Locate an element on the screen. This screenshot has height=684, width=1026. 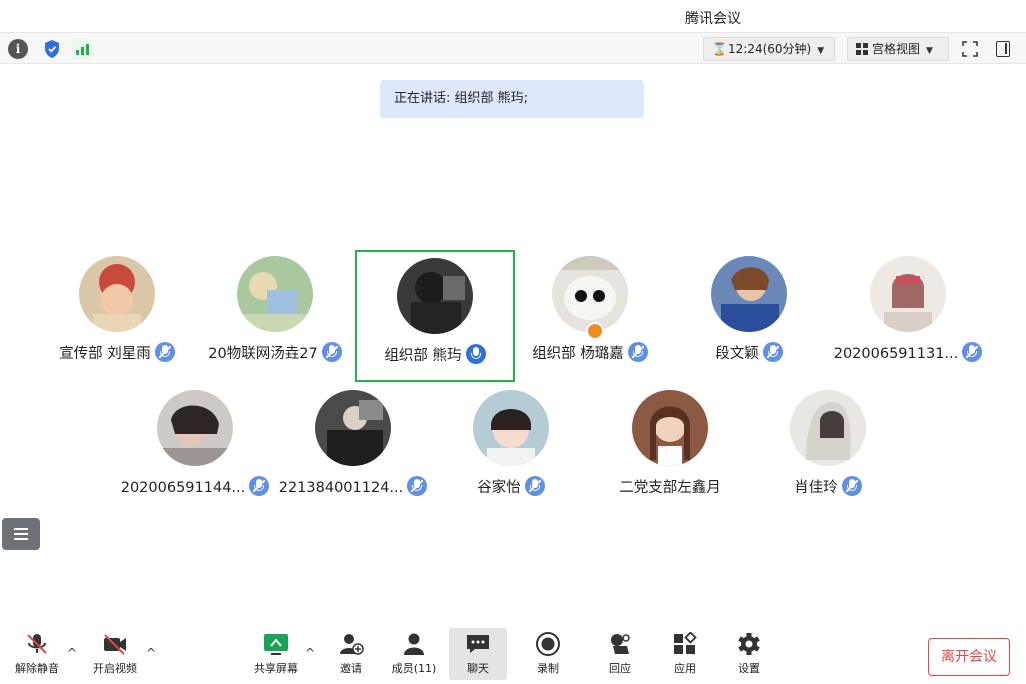
meeting-timer-button: ⌛12:24(60分钟) ▼ is located at coordinates (769, 49).